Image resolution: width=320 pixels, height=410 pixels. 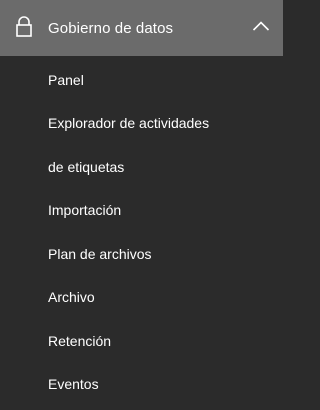 I want to click on menu-item-file-plan: Plan de archivos, so click(x=141, y=254).